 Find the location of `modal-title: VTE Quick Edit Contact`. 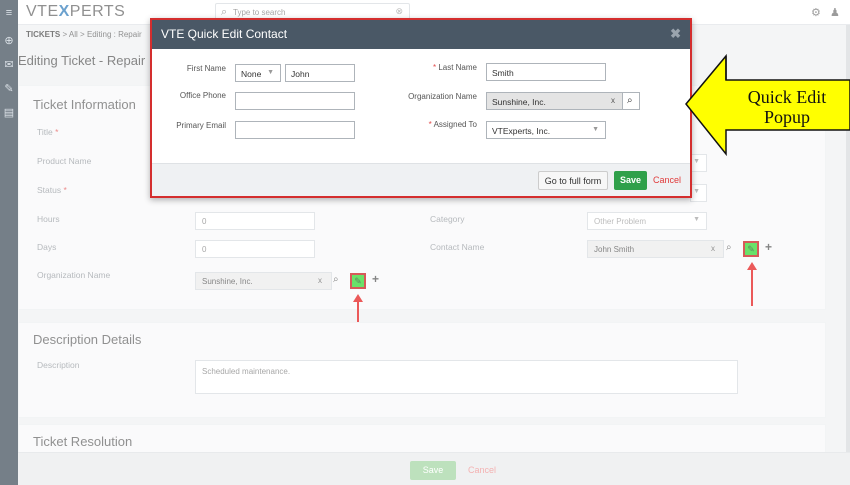

modal-title: VTE Quick Edit Contact is located at coordinates (224, 34).